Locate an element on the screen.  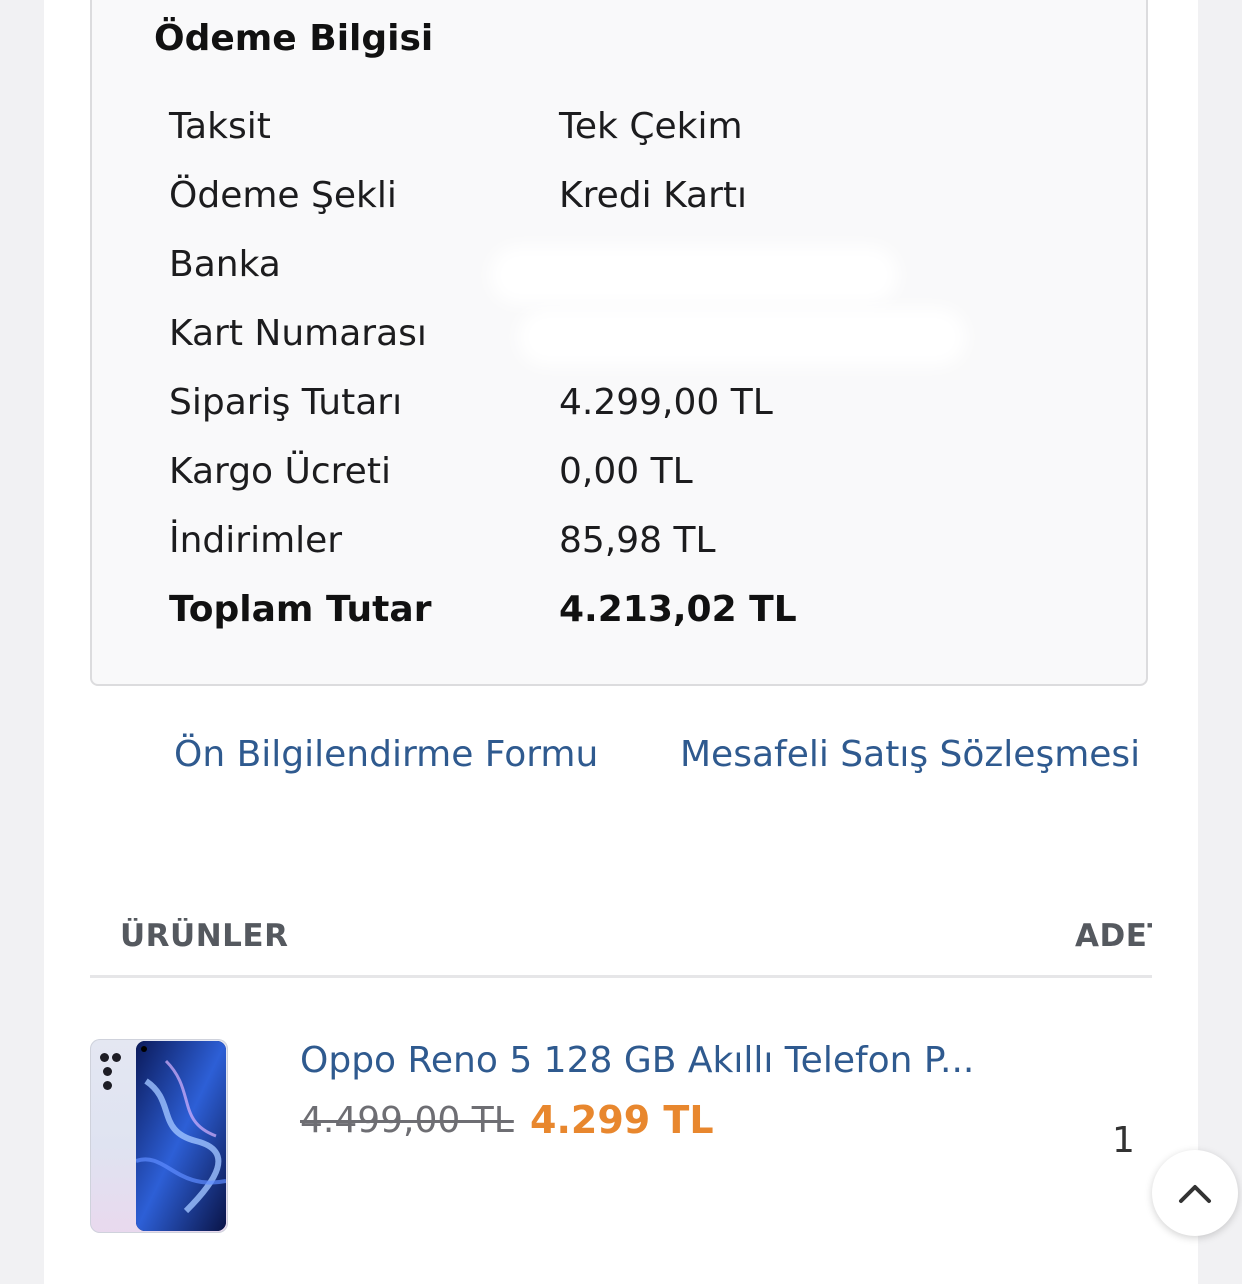
payment-info-title: Ödeme Bilgisi is located at coordinates (294, 38).